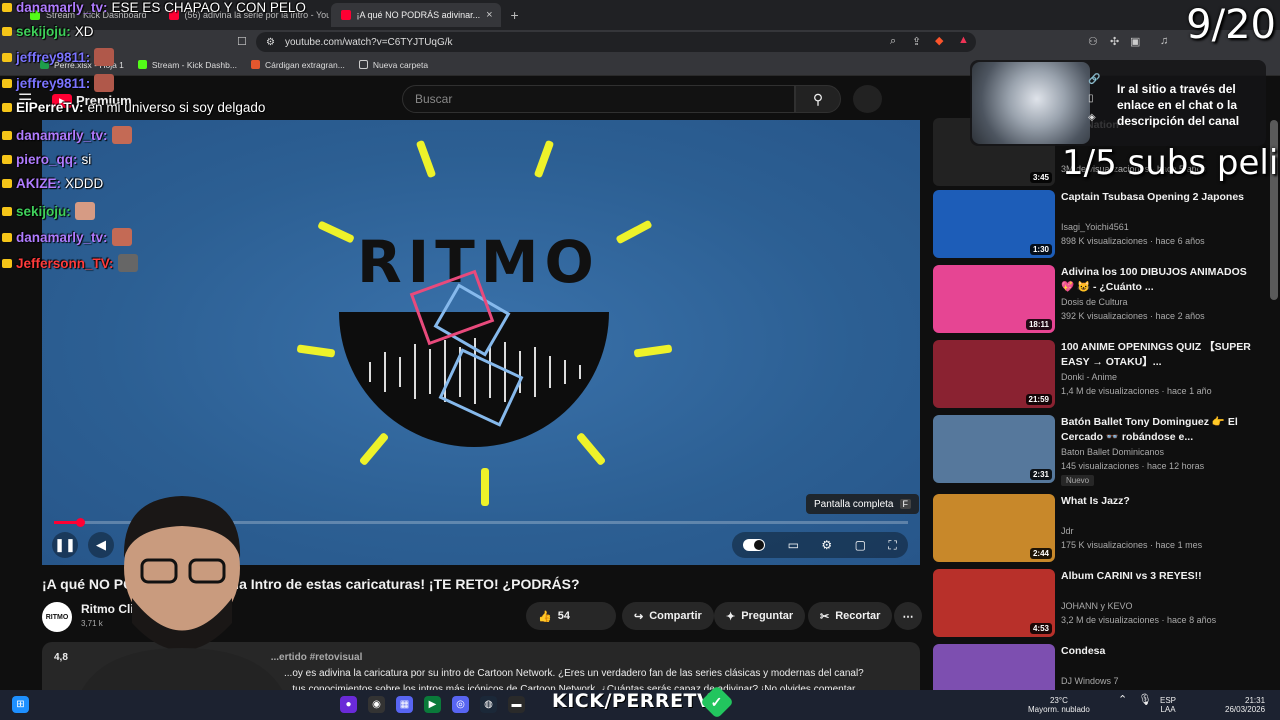 This screenshot has height=720, width=1280. Describe the element at coordinates (826, 545) in the screenshot. I see `settings-gear-icon: ⚙` at that location.